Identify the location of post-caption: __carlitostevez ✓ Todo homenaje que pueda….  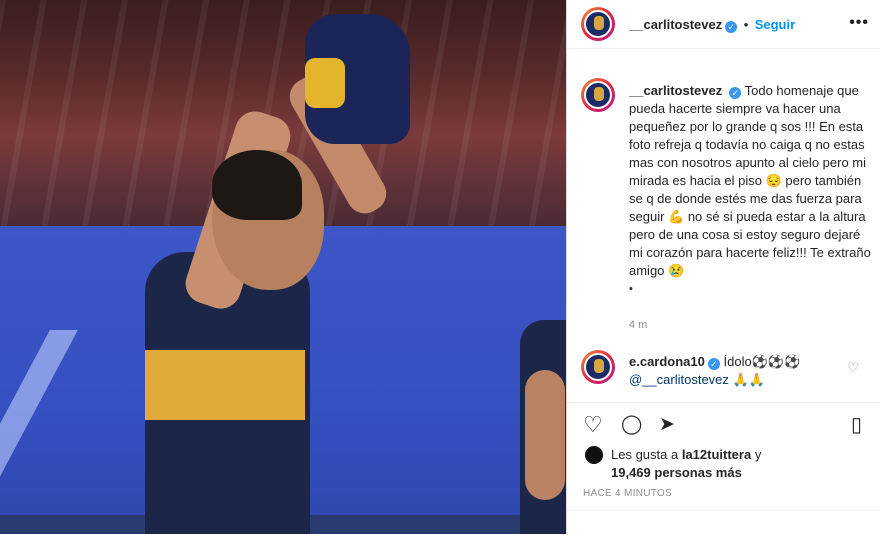
(750, 190).